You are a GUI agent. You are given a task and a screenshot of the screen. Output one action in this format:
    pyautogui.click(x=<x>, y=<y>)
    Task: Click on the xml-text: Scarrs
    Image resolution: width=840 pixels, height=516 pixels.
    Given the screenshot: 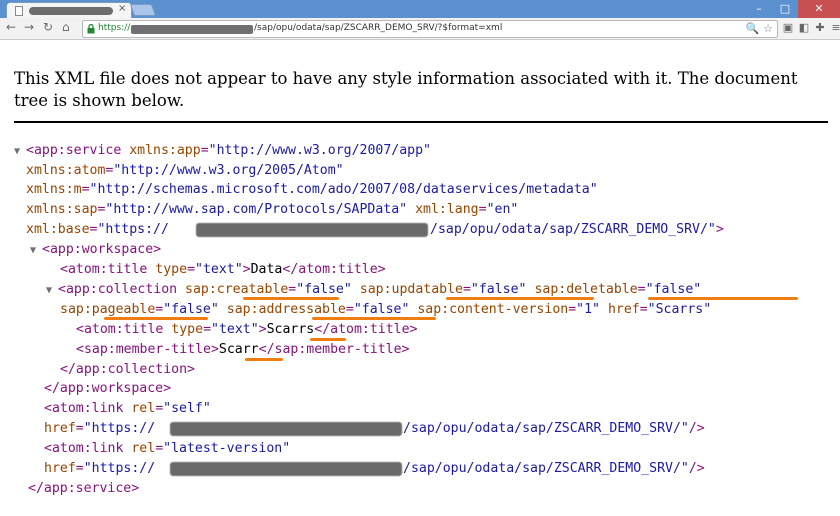 What is the action you would take?
    pyautogui.click(x=290, y=329)
    